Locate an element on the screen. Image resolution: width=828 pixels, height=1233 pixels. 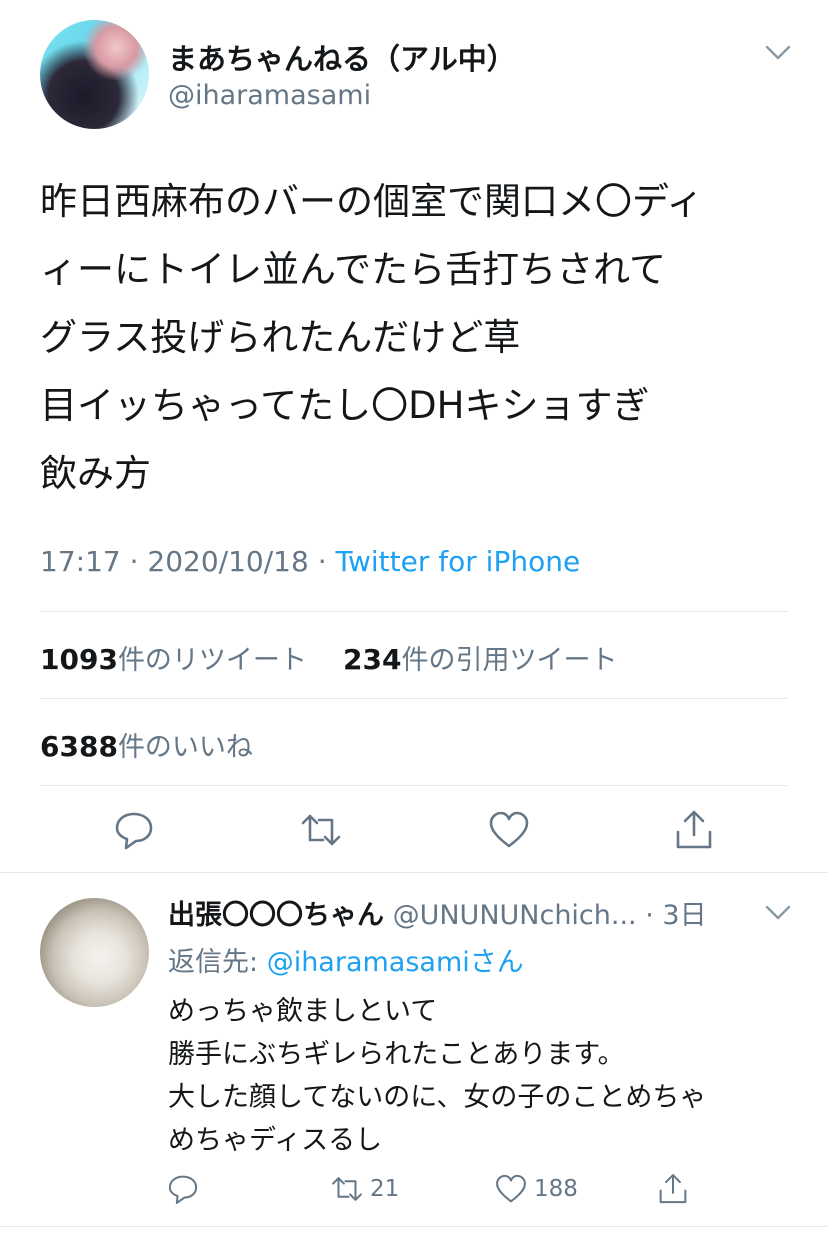
reply-share-button is located at coordinates (673, 1189).